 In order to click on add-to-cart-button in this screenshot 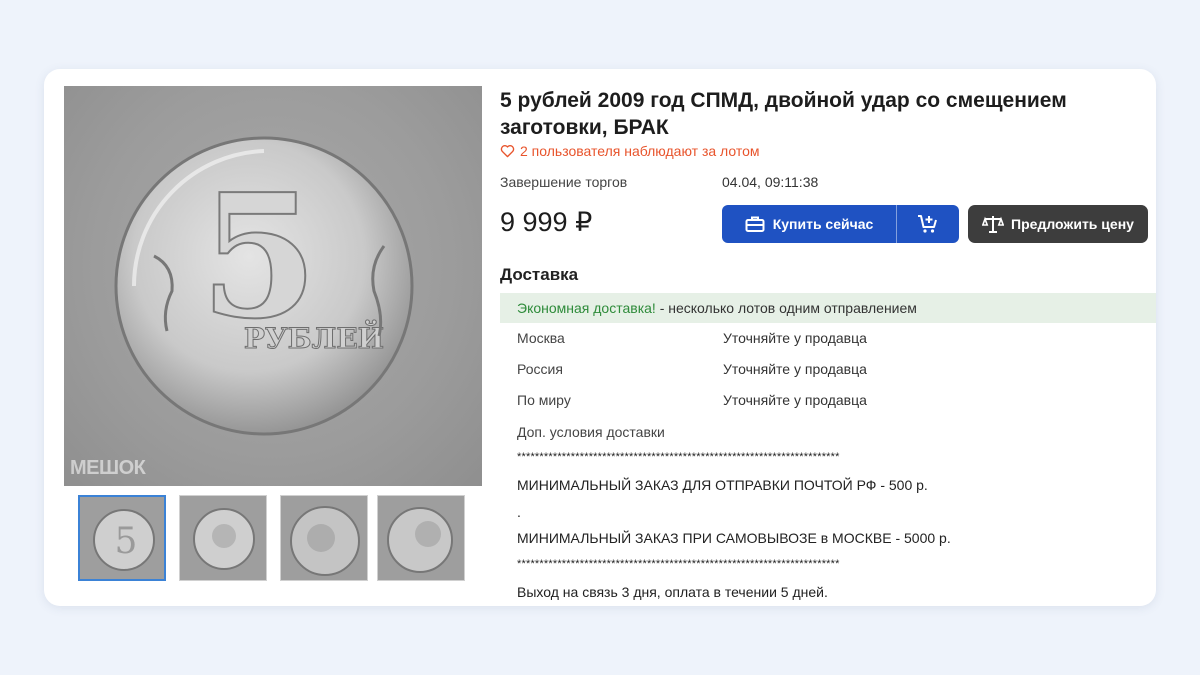, I will do `click(928, 224)`.